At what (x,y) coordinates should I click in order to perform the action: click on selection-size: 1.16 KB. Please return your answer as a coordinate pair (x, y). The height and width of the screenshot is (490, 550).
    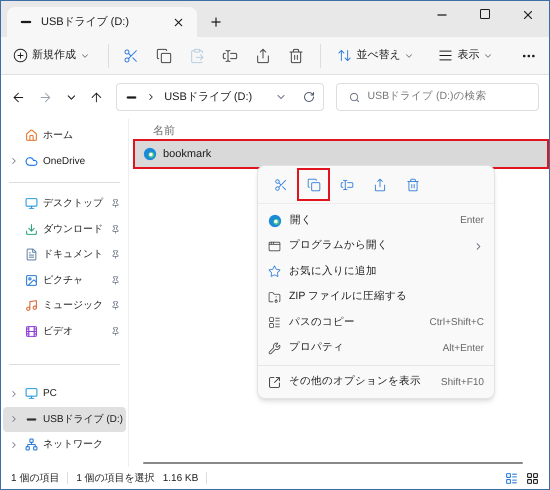
    Looking at the image, I should click on (180, 479).